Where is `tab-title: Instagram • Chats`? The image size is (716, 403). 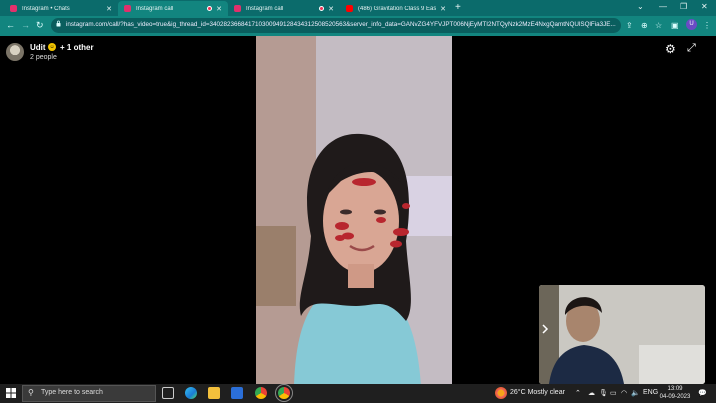 tab-title: Instagram • Chats is located at coordinates (46, 8).